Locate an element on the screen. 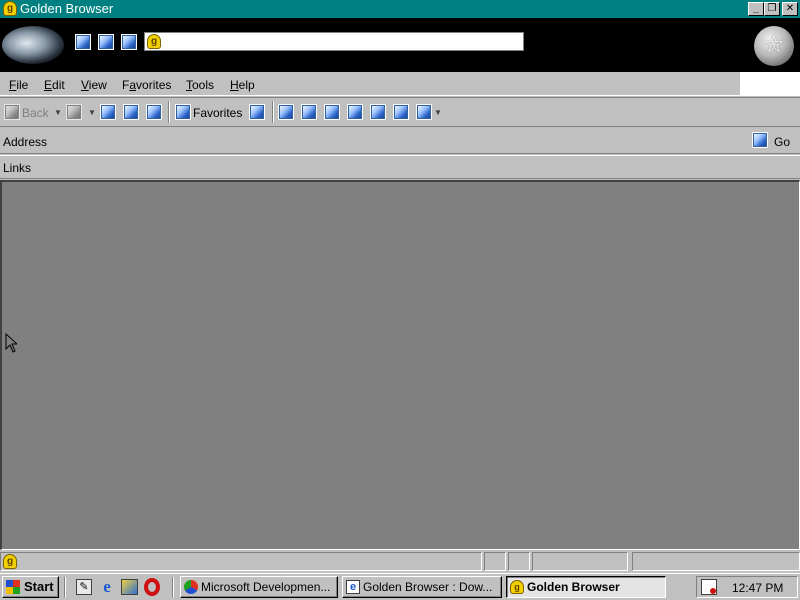 This screenshot has width=800, height=600. star-icon: ☆ is located at coordinates (774, 44).